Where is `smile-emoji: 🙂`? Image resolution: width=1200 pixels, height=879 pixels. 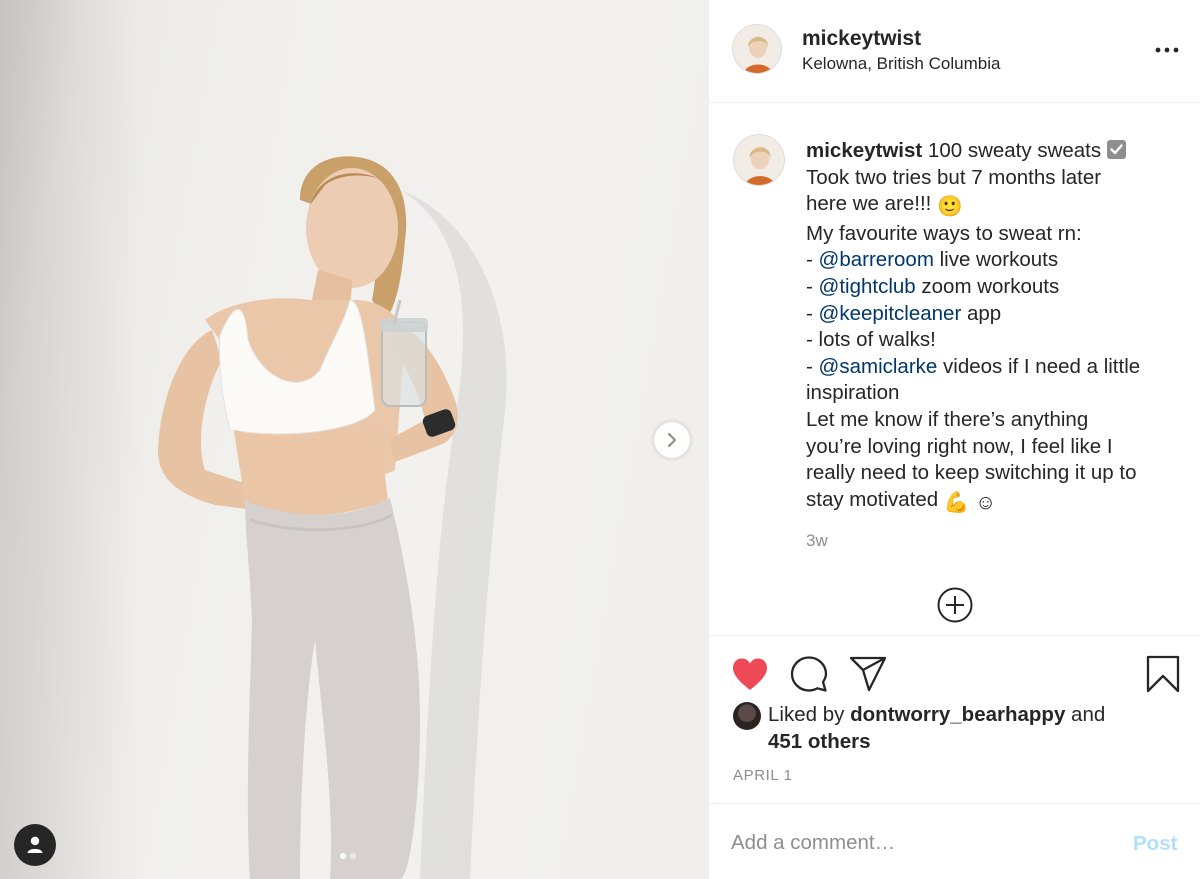
smile-emoji: 🙂 is located at coordinates (950, 207).